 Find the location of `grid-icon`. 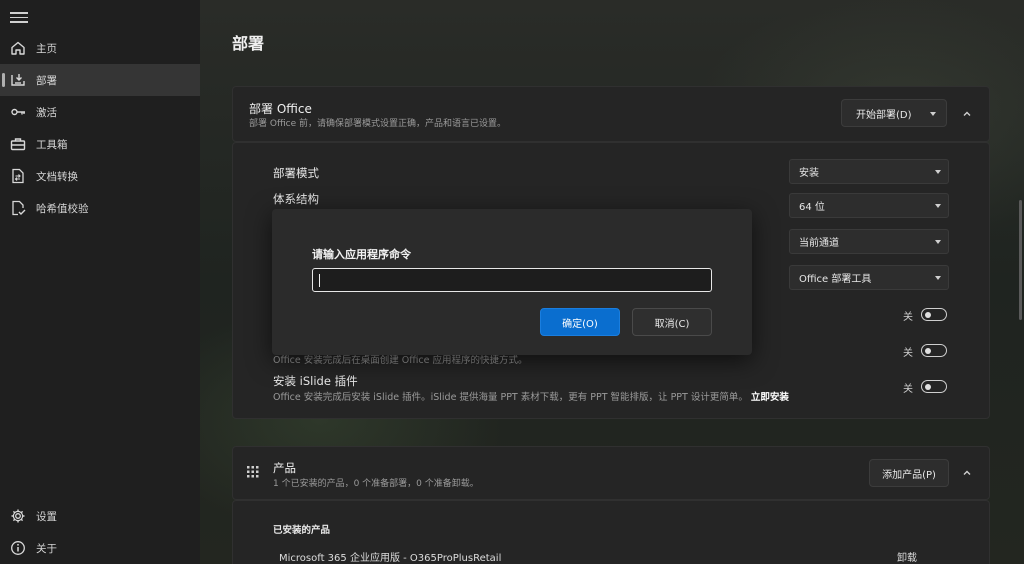

grid-icon is located at coordinates (253, 473).